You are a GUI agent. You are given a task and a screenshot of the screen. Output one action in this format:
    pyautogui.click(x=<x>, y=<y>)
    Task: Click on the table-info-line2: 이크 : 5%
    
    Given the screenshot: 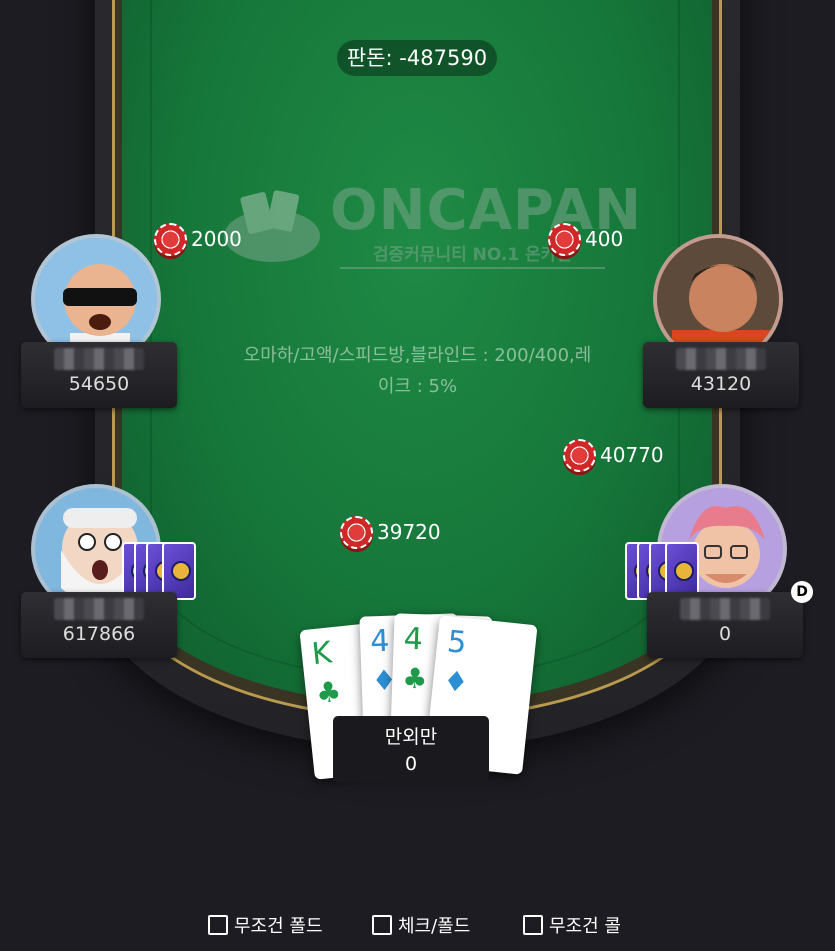 What is the action you would take?
    pyautogui.click(x=417, y=386)
    